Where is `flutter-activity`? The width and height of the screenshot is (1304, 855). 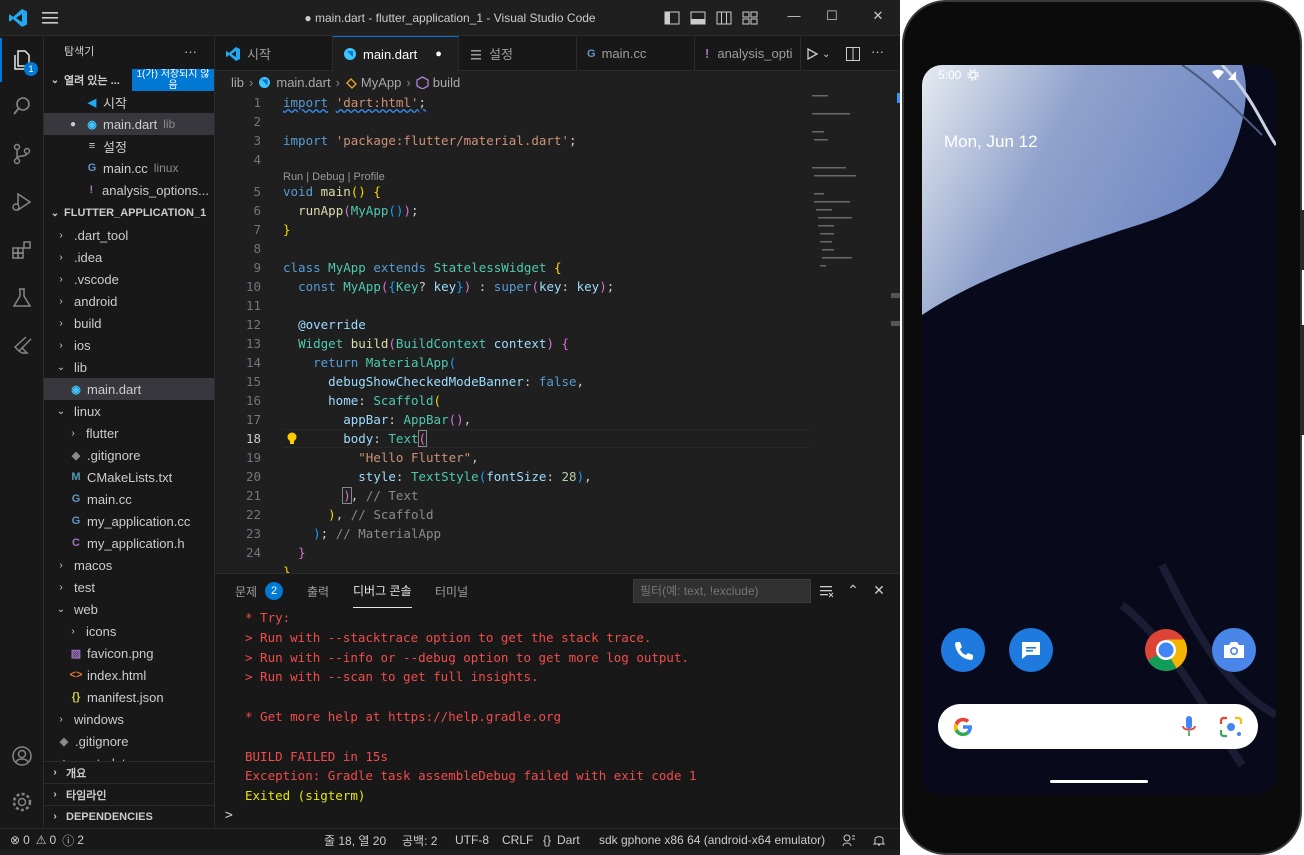
flutter-activity is located at coordinates (22, 346).